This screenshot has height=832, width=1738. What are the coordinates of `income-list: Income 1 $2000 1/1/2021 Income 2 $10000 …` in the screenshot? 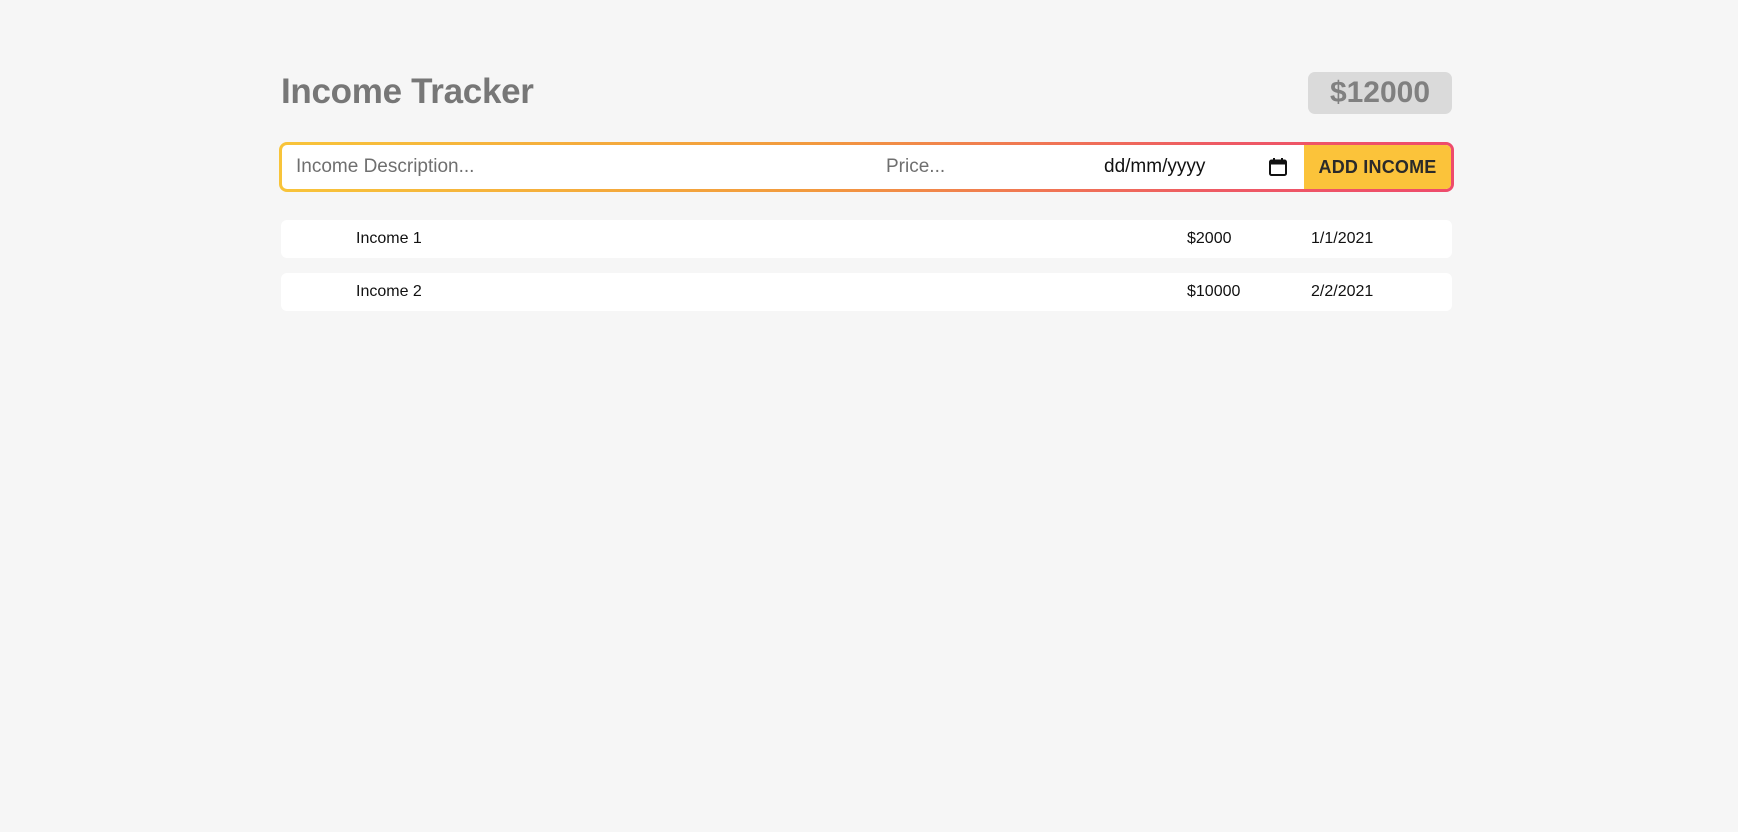 It's located at (866, 273).